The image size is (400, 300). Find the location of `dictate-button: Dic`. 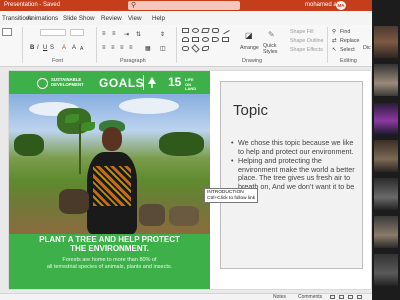

dictate-button: Dic is located at coordinates (367, 48).